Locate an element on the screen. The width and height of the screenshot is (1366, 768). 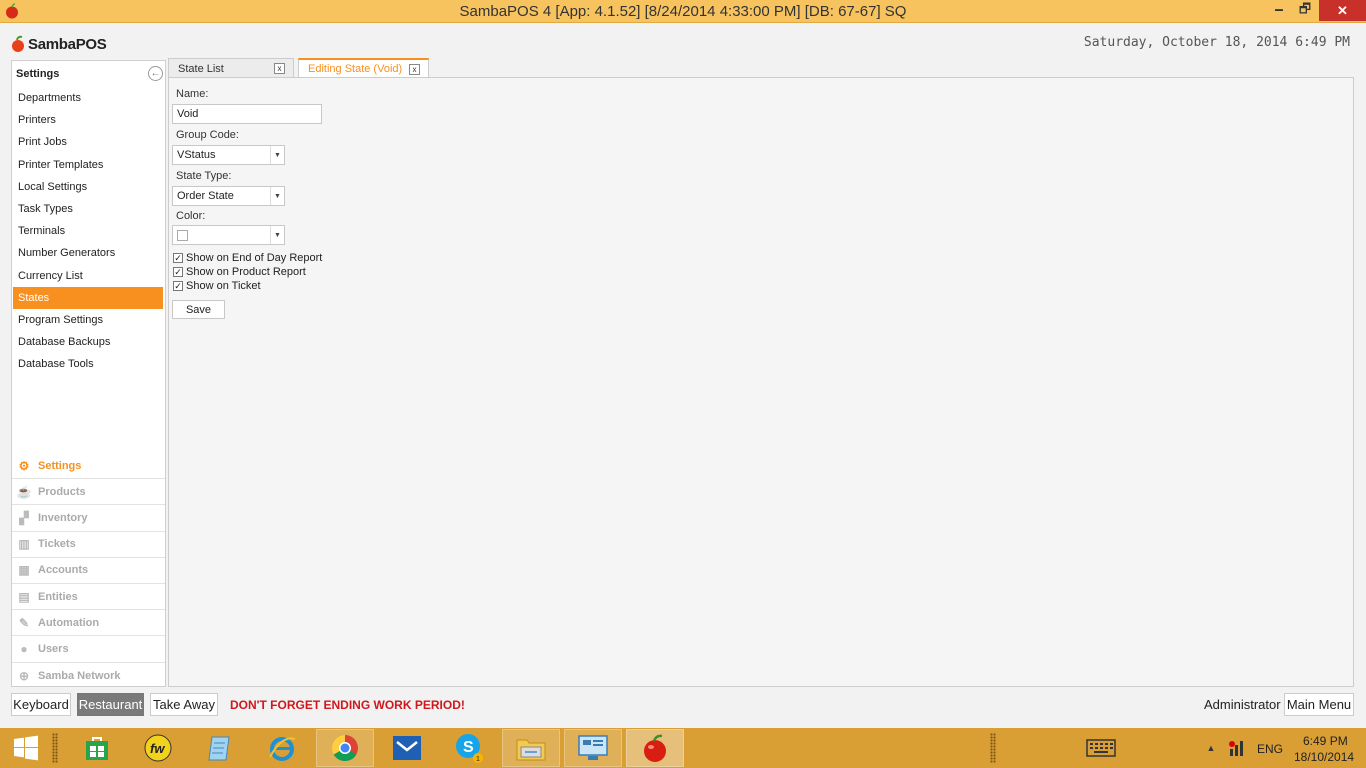
close-button: ✕ is located at coordinates (1342, 10).